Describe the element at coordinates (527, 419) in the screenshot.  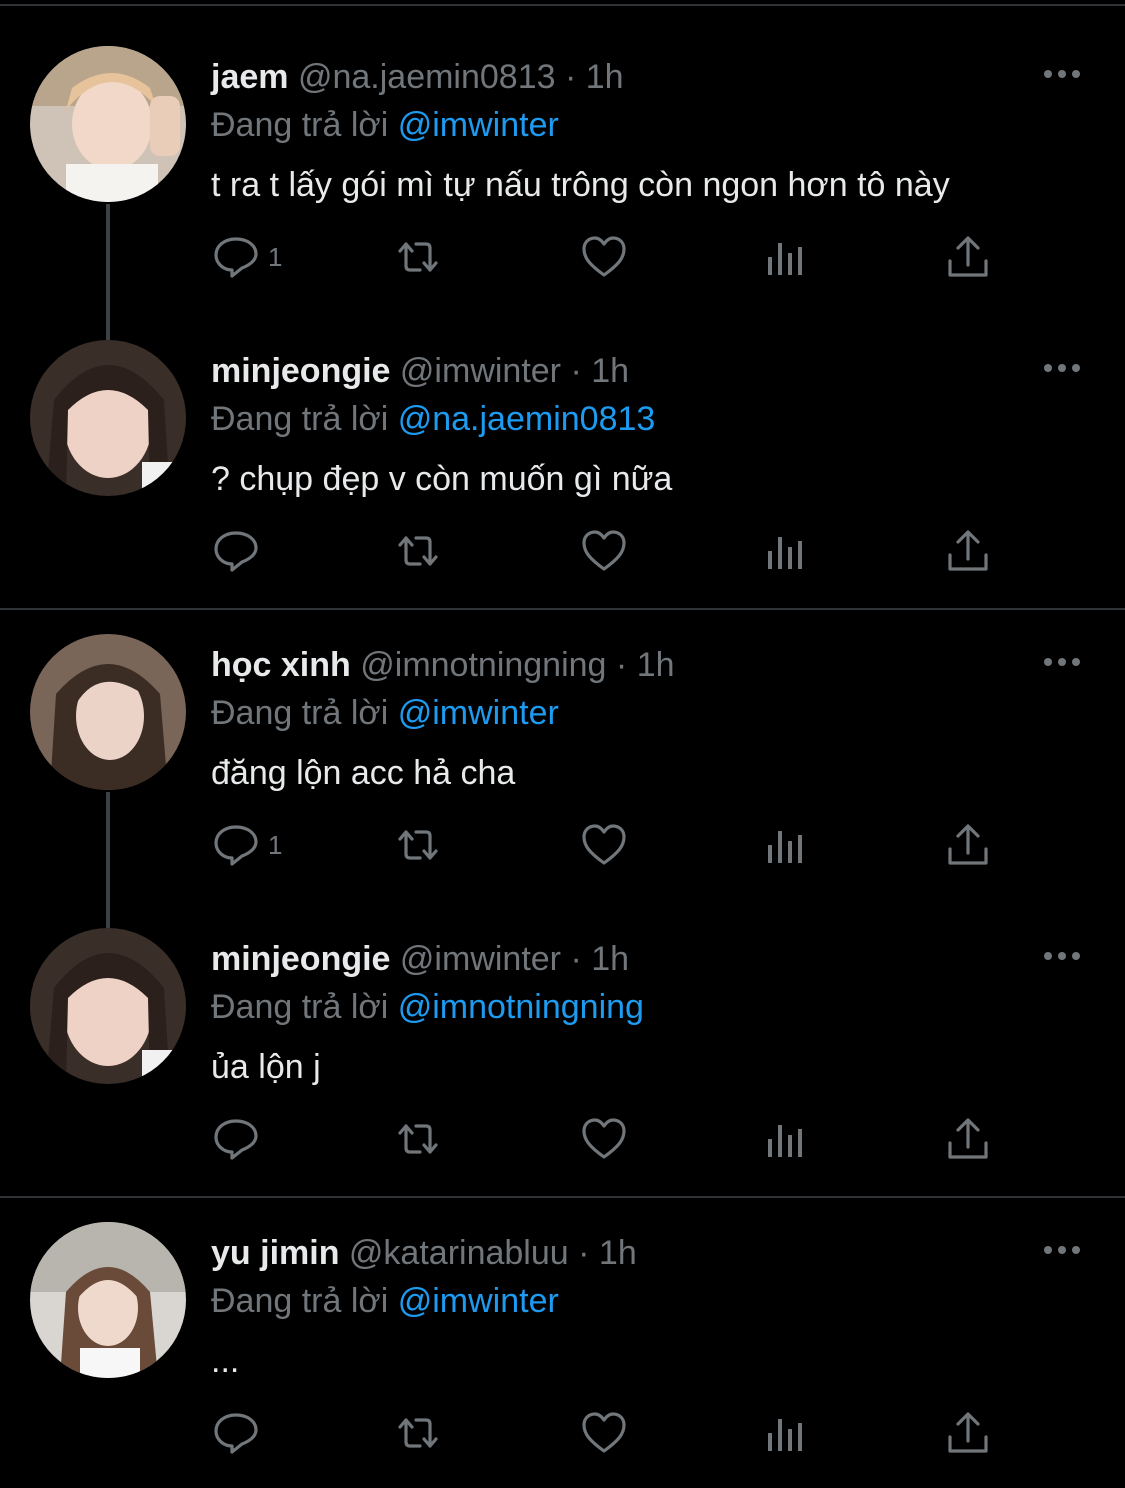
I see `mention-link: @na.jaemin0813` at that location.